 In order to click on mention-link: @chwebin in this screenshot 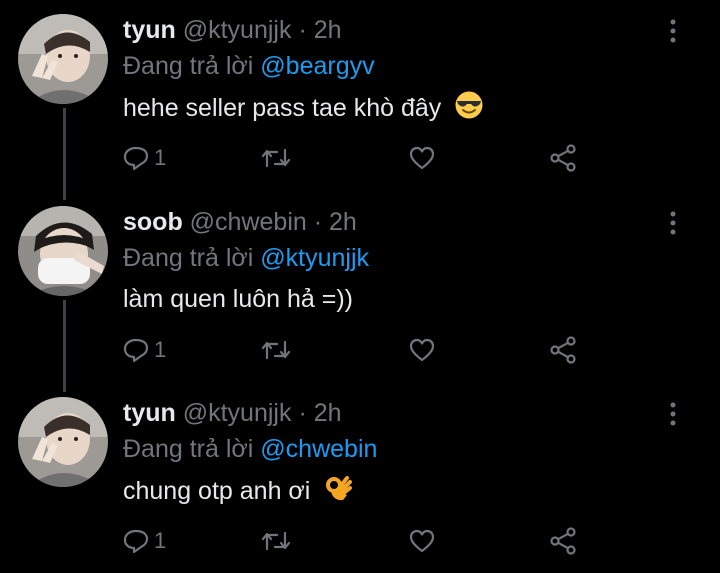, I will do `click(318, 449)`.